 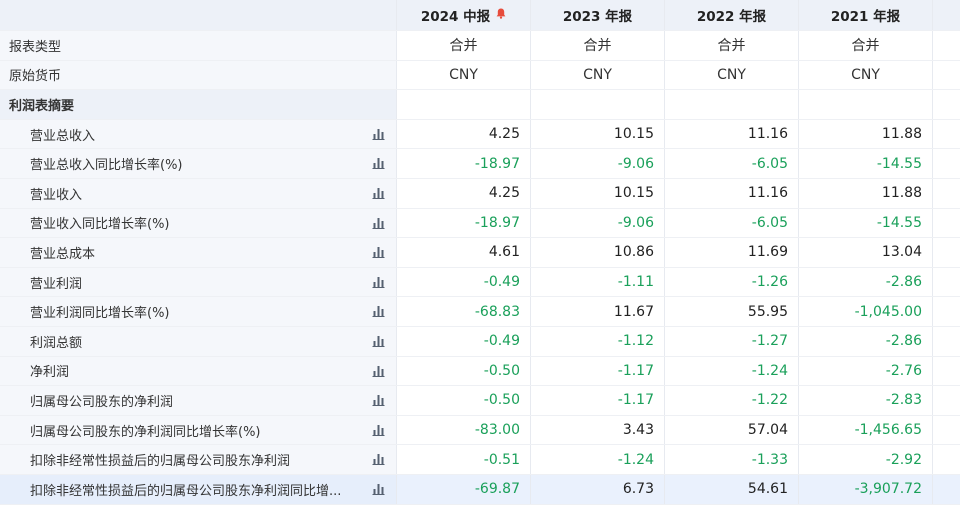 I want to click on table-row: 营业利润 -0.49 -1.11 -1.26 -2.86, so click(x=480, y=282).